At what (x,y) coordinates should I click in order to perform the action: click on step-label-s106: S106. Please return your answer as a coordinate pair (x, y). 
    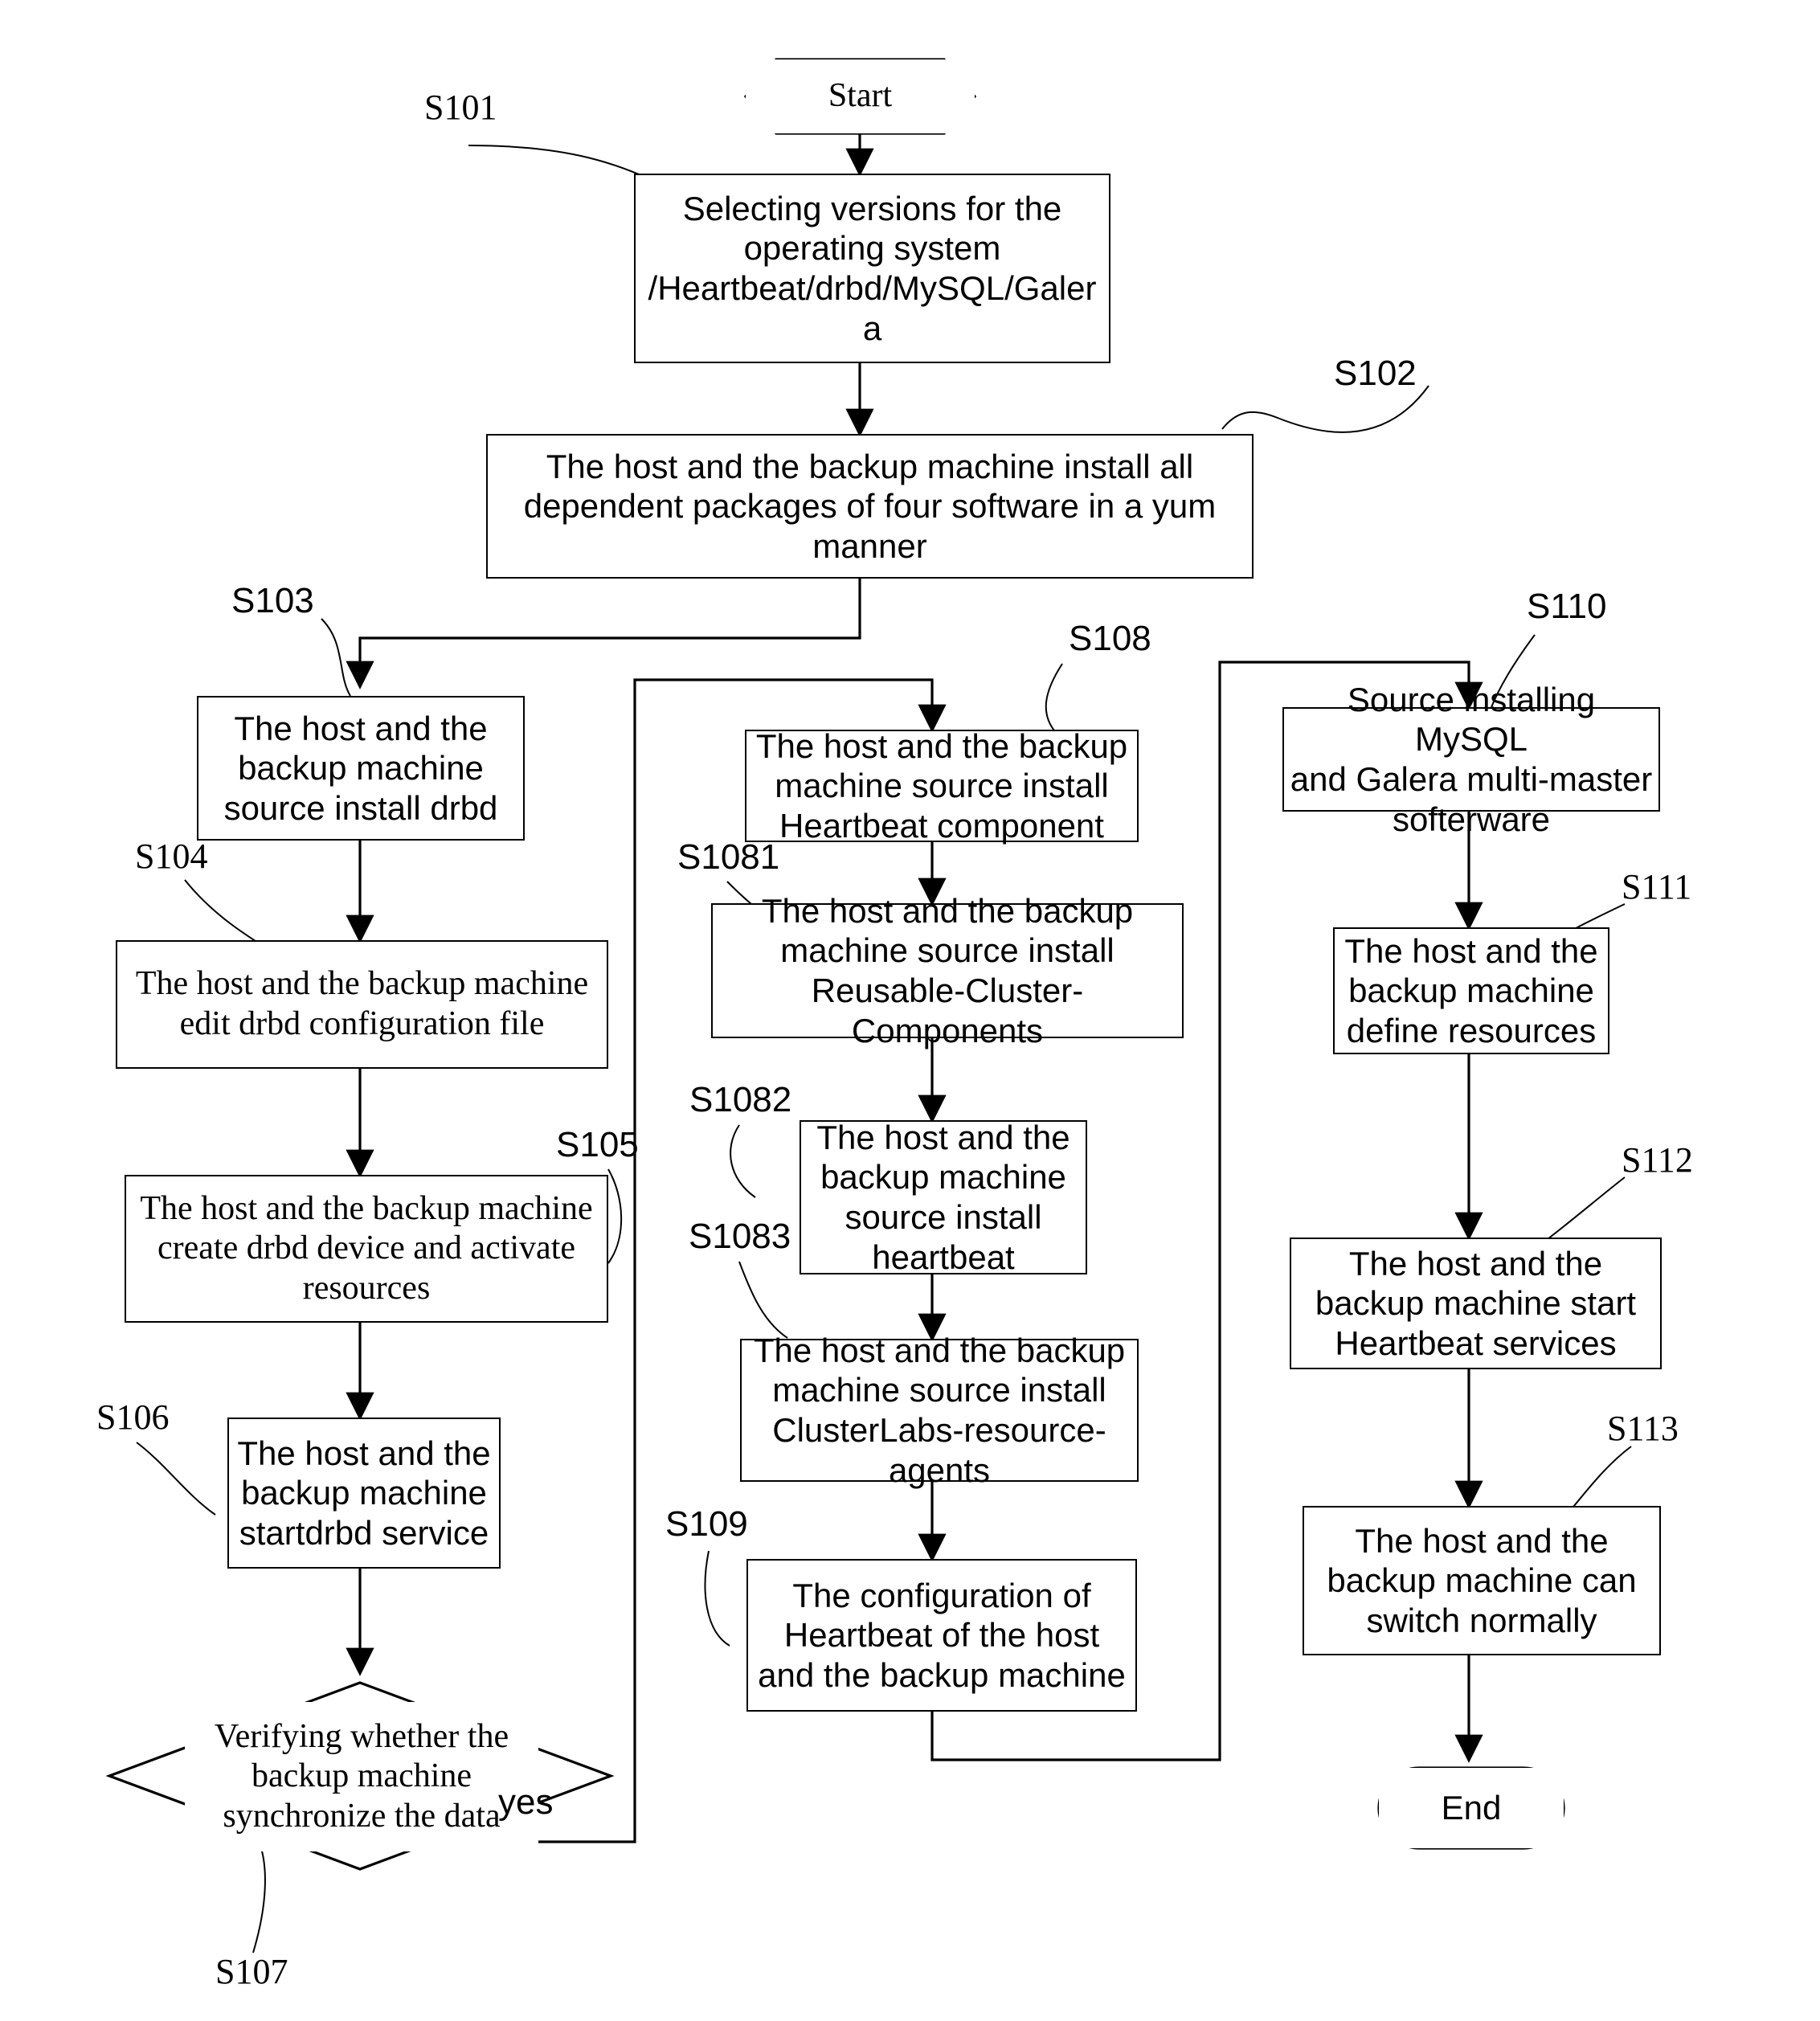
    Looking at the image, I should click on (133, 1417).